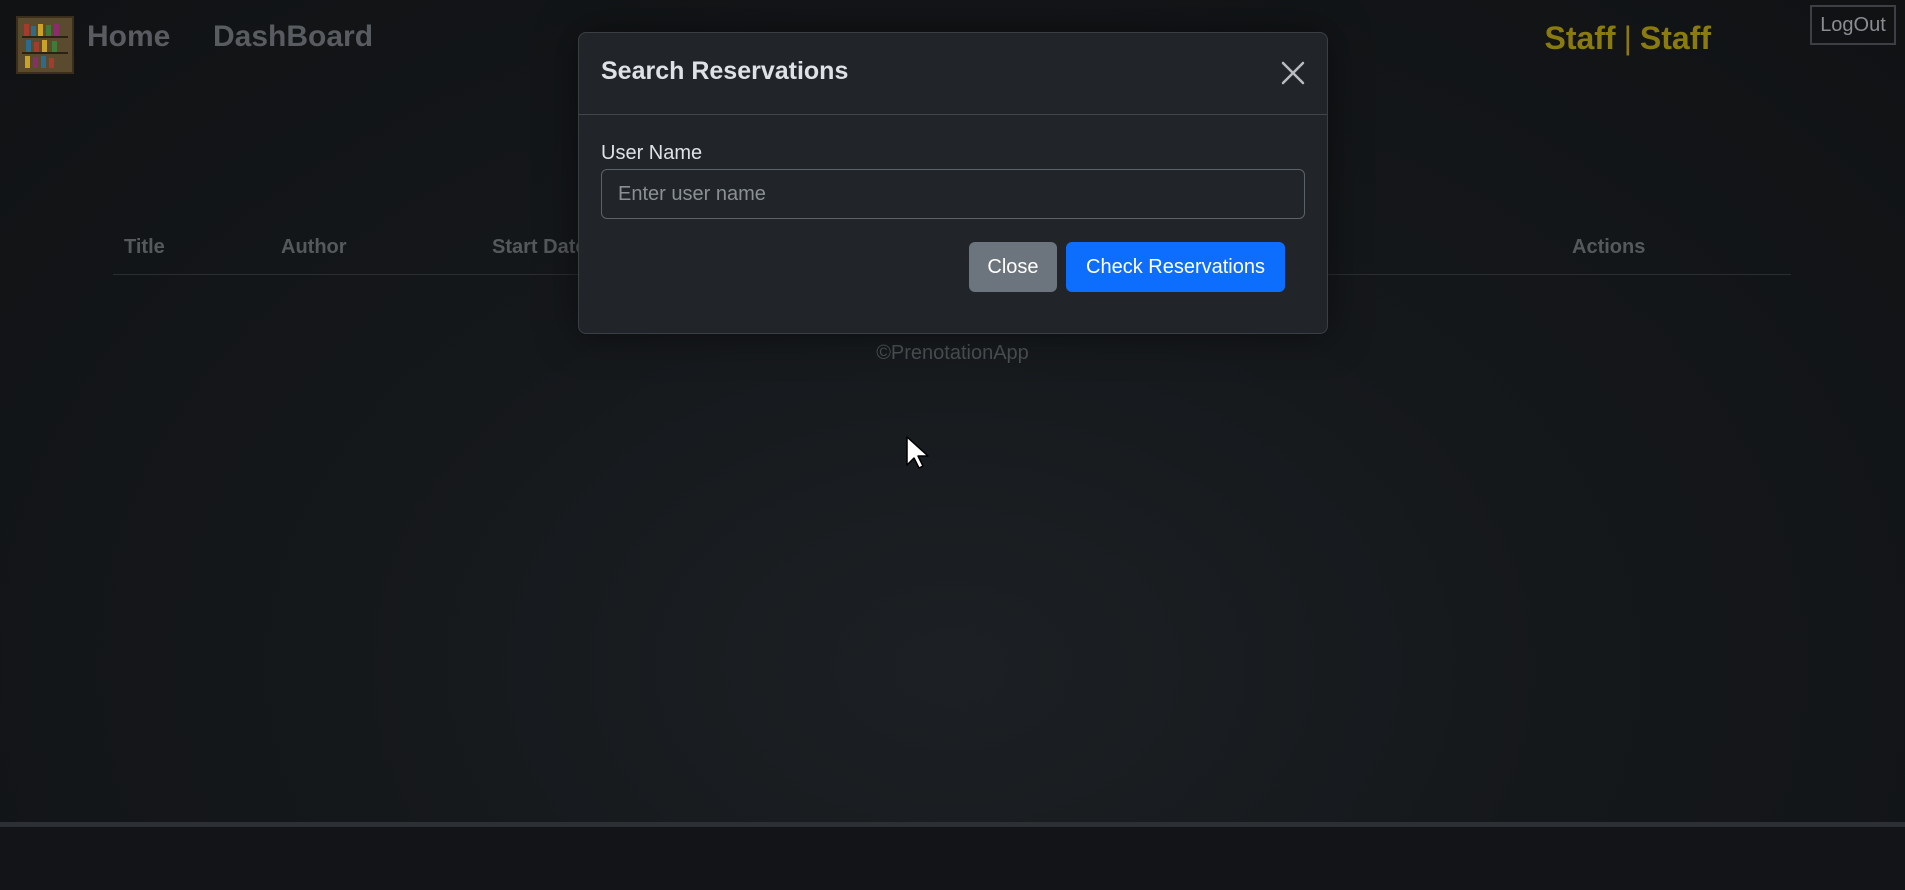 This screenshot has width=1905, height=890. I want to click on column-header-author: Author, so click(314, 247).